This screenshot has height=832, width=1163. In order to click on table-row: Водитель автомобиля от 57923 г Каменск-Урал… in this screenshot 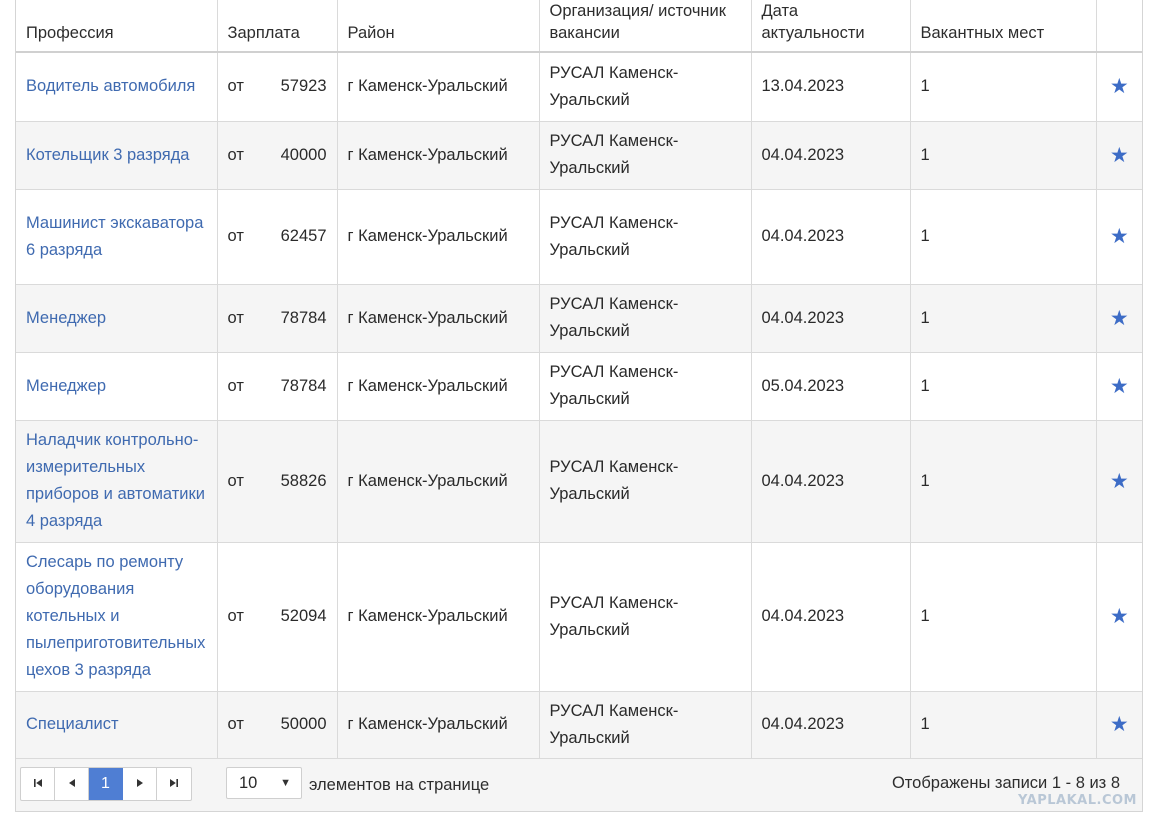, I will do `click(579, 87)`.